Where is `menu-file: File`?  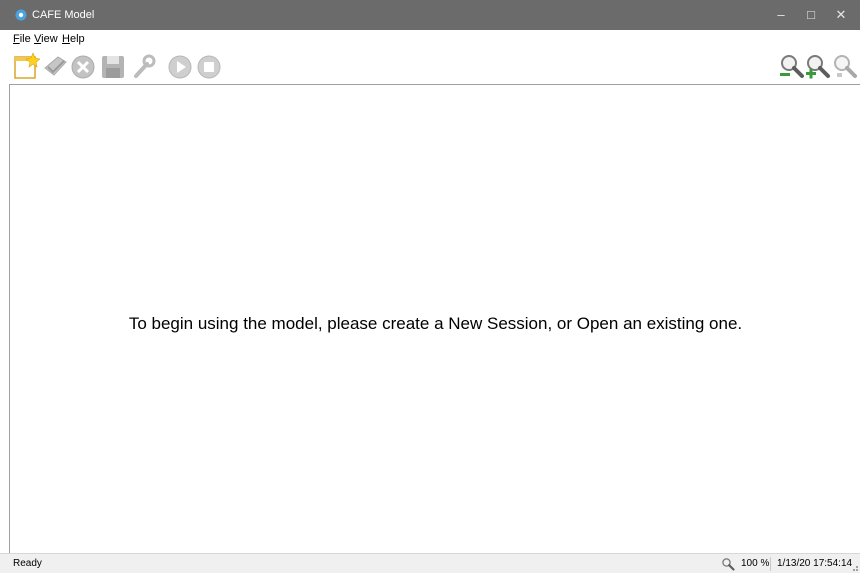
menu-file: File is located at coordinates (22, 39).